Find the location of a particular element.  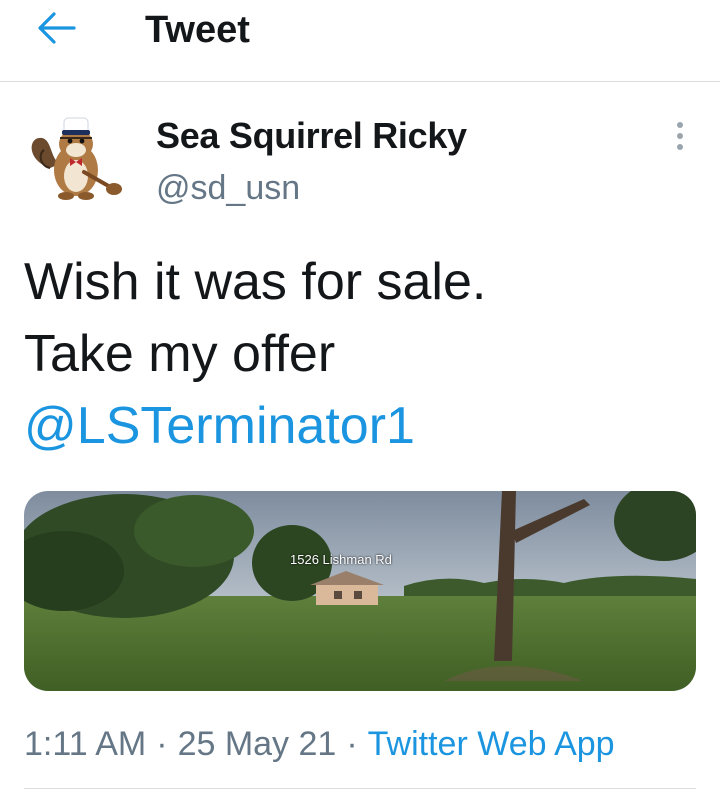

top-bar: Tweet is located at coordinates (360, 41).